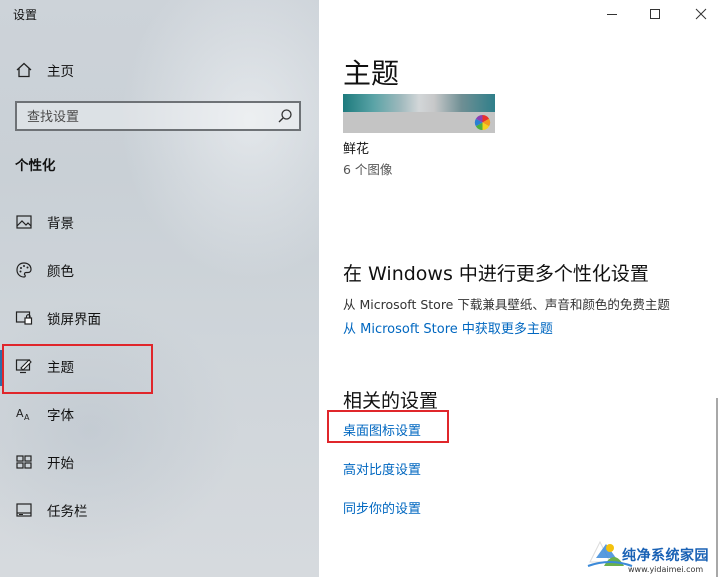  I want to click on taskbar-icon, so click(24, 510).